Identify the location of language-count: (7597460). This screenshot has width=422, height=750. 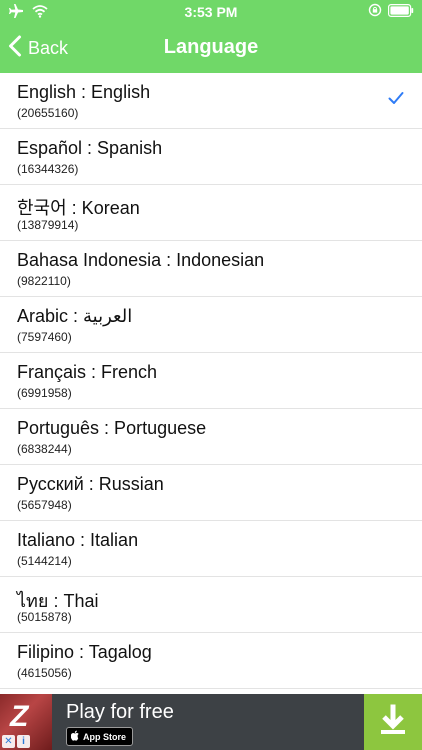
(44, 337).